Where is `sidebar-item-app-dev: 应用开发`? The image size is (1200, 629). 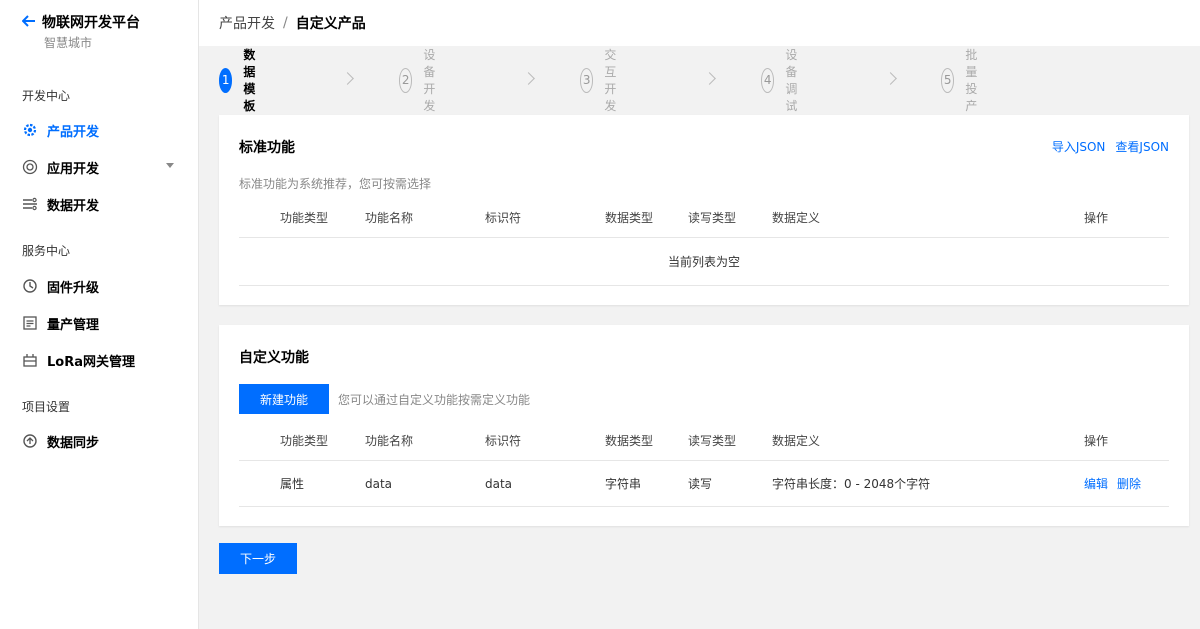 sidebar-item-app-dev: 应用开发 is located at coordinates (102, 167).